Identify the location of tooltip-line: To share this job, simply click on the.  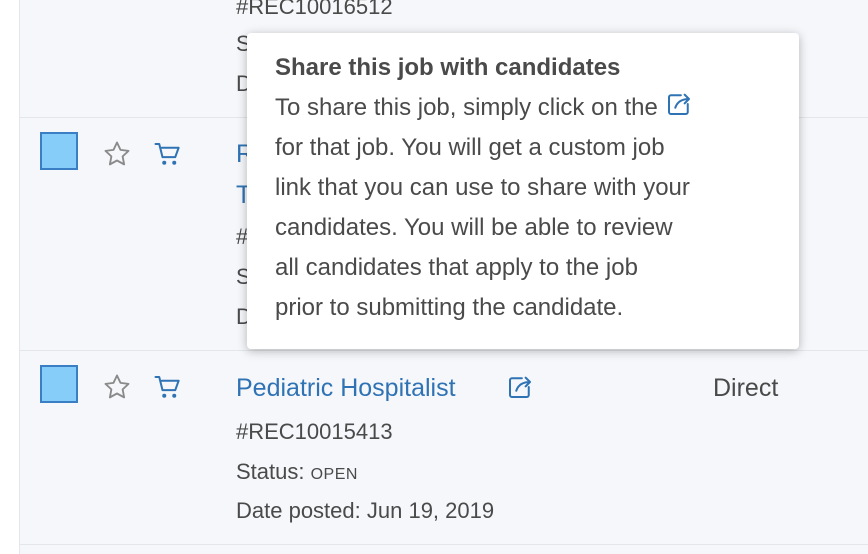
(523, 108).